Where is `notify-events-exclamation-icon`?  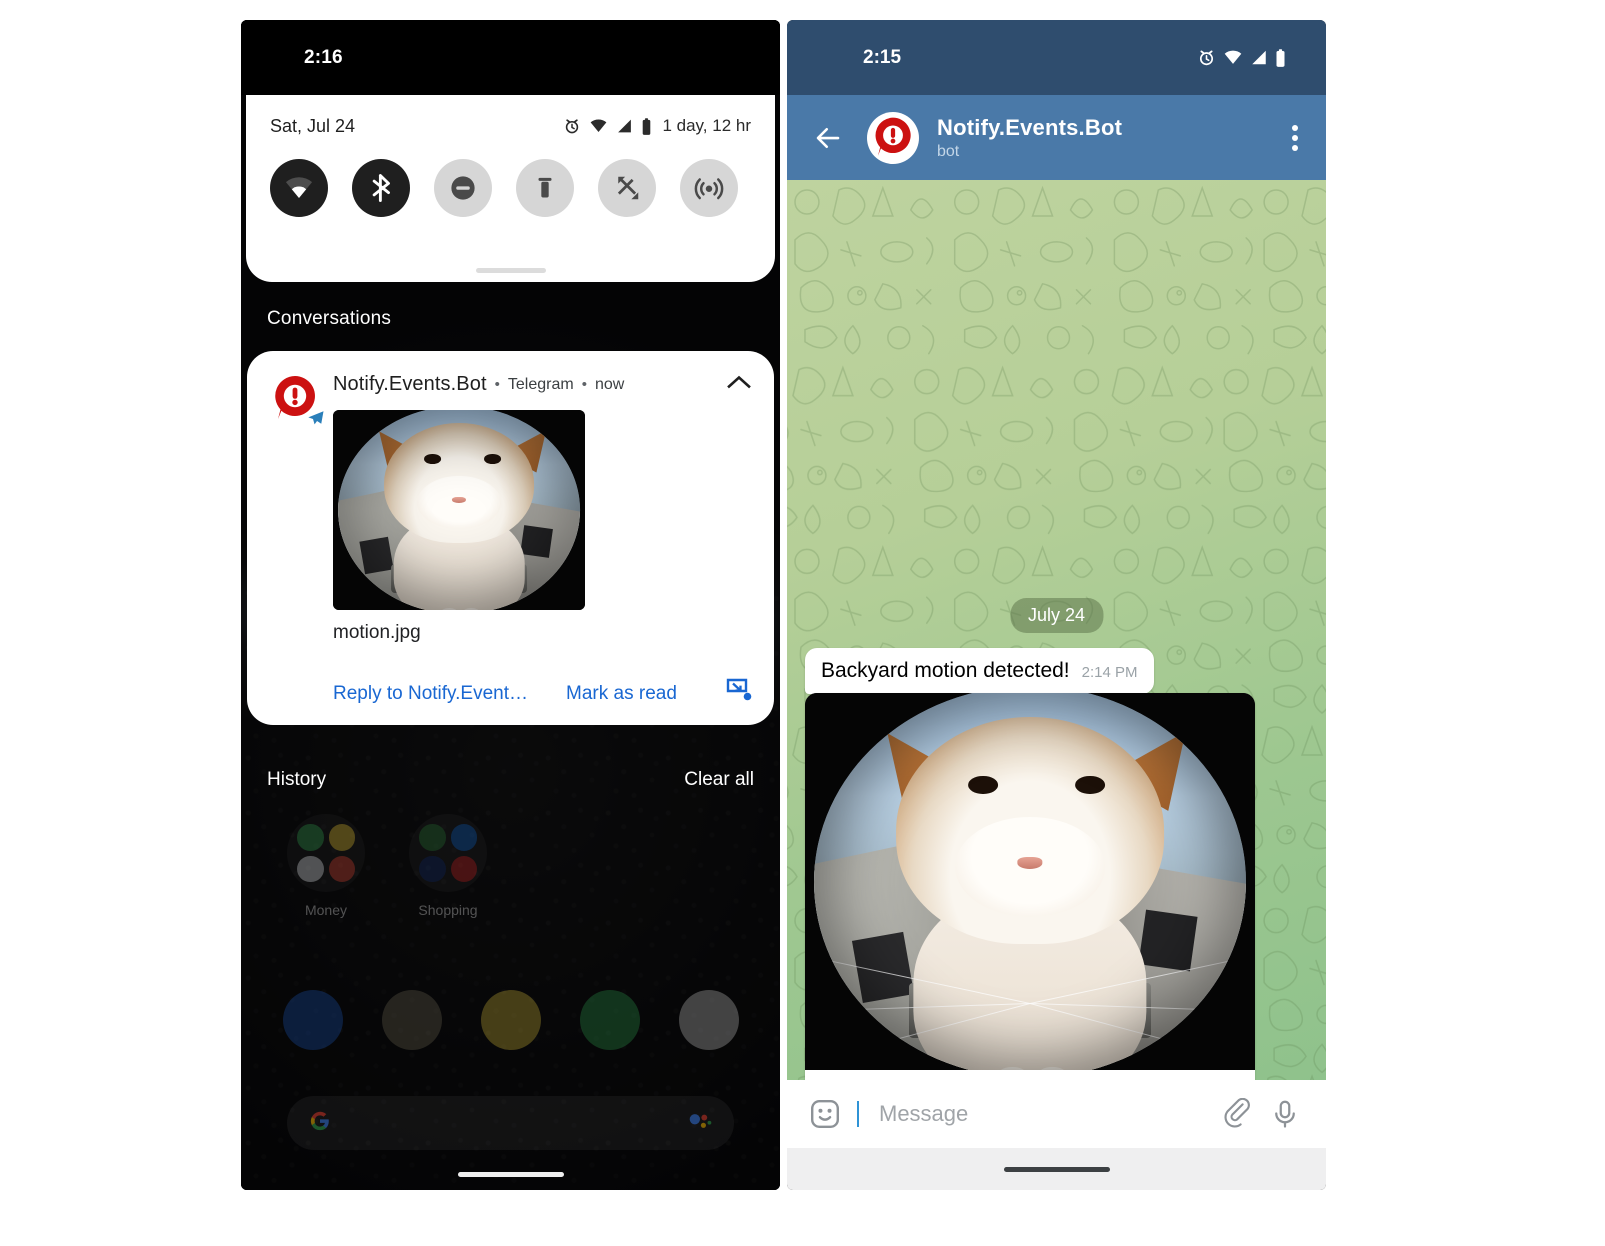
notify-events-exclamation-icon is located at coordinates (893, 136).